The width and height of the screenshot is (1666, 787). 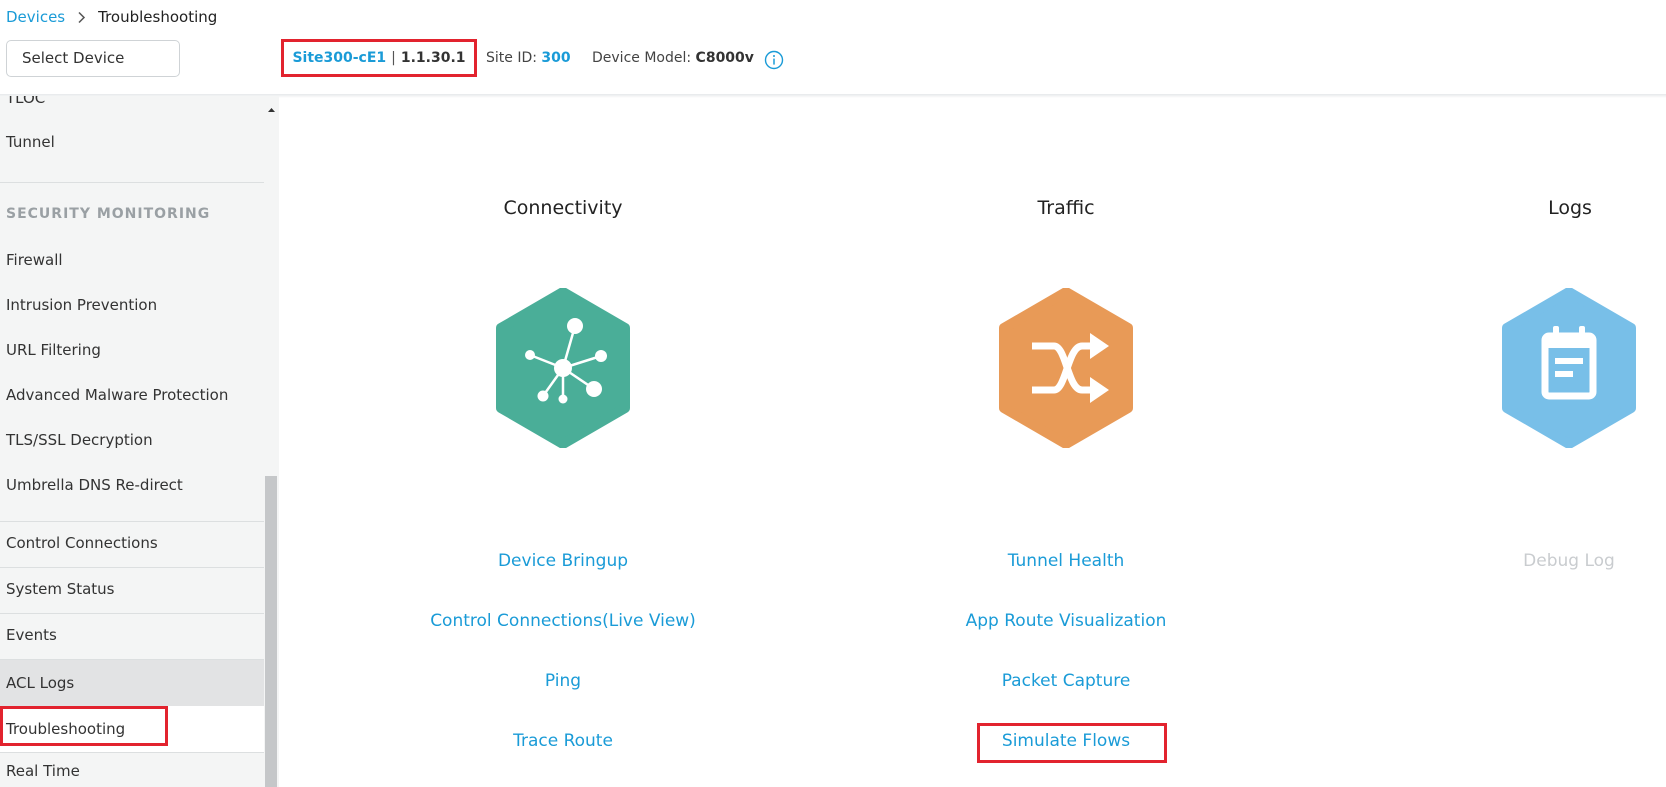 What do you see at coordinates (563, 741) in the screenshot?
I see `link-trace-route: Trace Route` at bounding box center [563, 741].